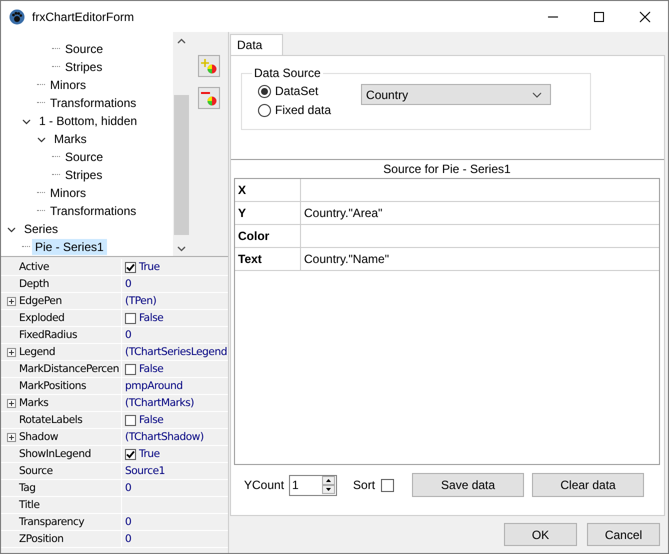  I want to click on tree-item: Series, so click(41, 229).